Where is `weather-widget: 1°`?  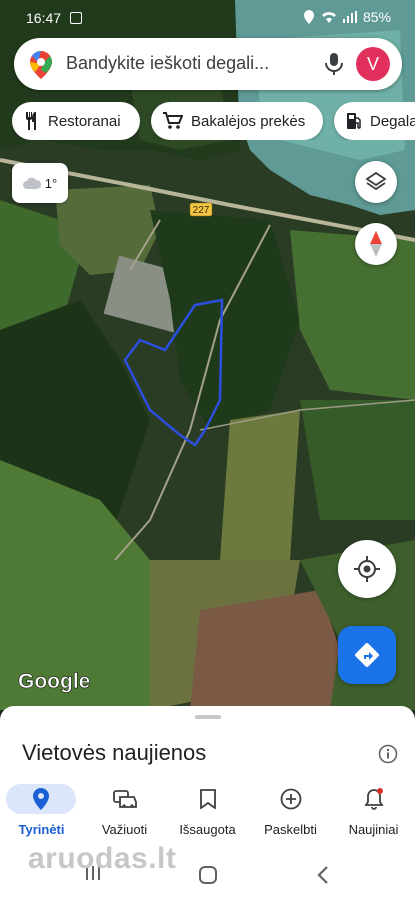
weather-widget: 1° is located at coordinates (40, 183).